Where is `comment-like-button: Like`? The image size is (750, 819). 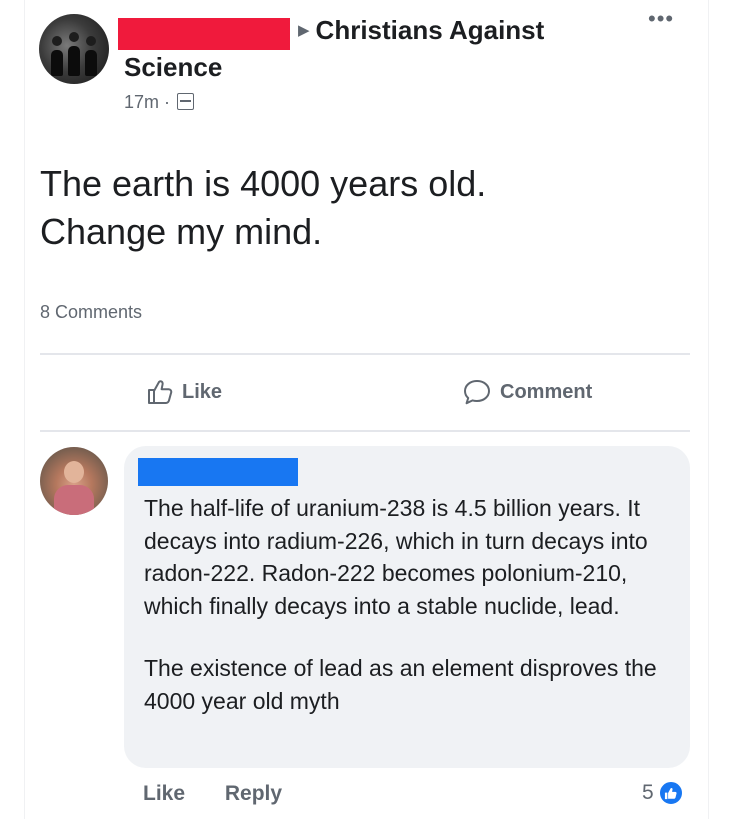
comment-like-button: Like is located at coordinates (164, 793).